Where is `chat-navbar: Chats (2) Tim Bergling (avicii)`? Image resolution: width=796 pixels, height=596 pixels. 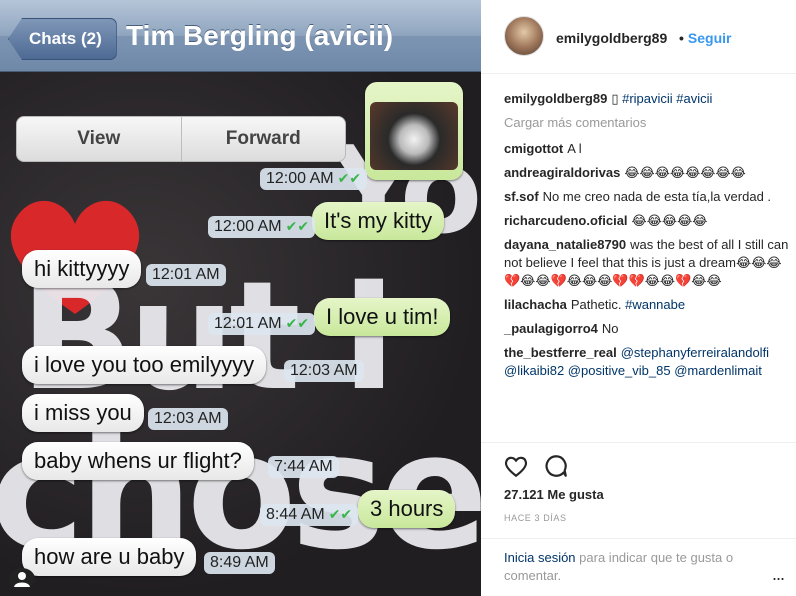 chat-navbar: Chats (2) Tim Bergling (avicii) is located at coordinates (240, 36).